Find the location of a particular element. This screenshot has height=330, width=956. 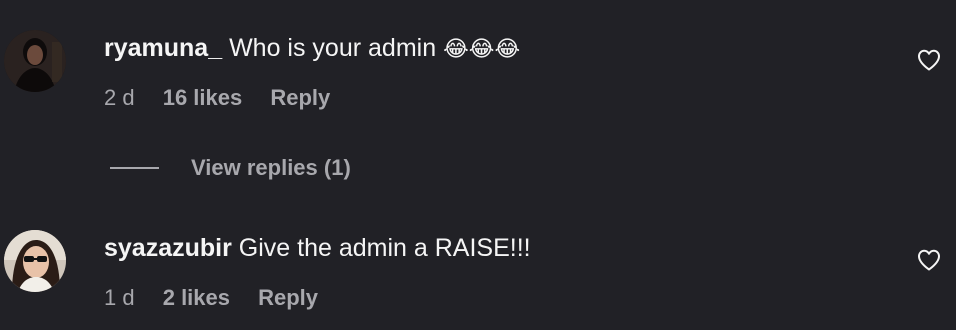

comment-text: Who is your admin is located at coordinates (333, 48).